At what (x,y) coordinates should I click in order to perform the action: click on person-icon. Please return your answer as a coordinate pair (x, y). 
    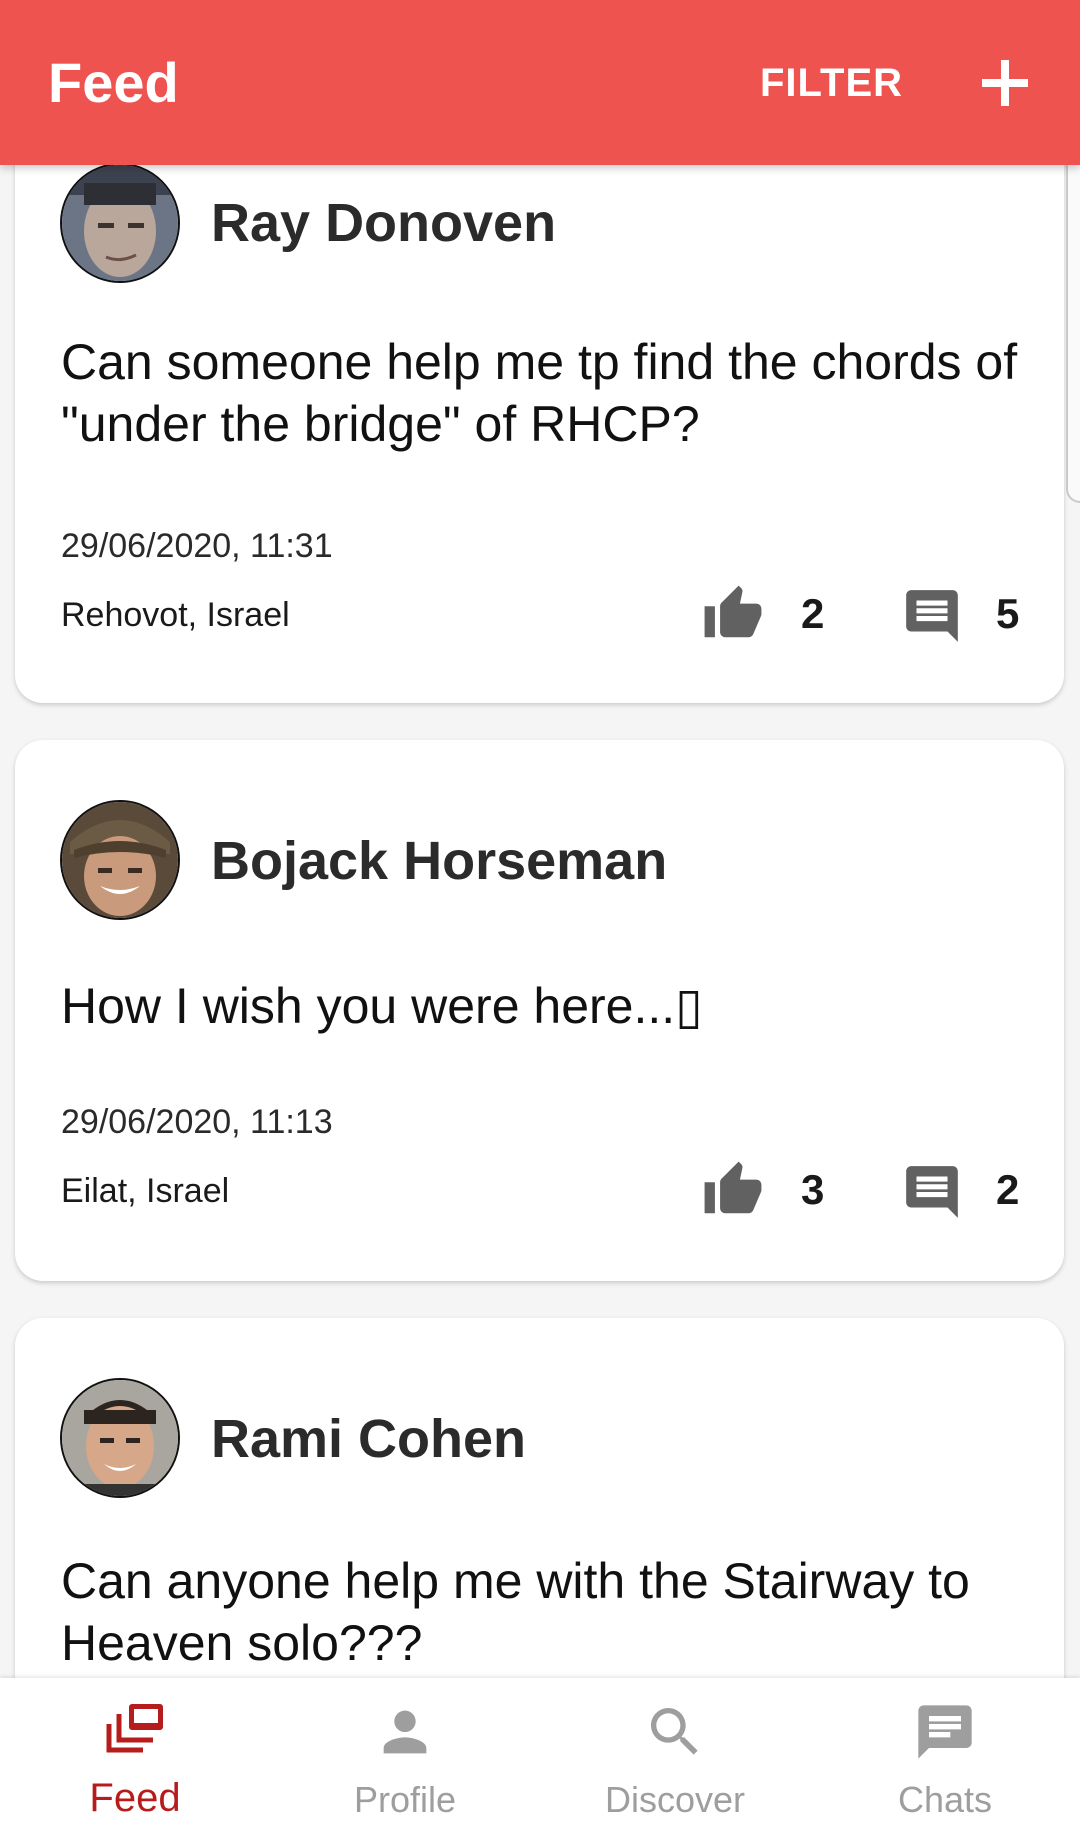
    Looking at the image, I should click on (405, 1732).